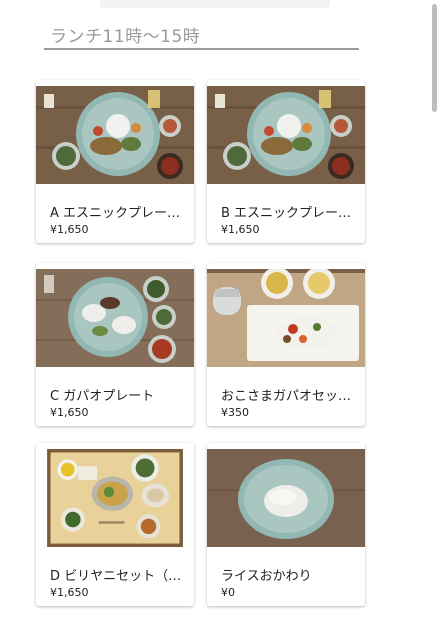 The width and height of the screenshot is (440, 640). I want to click on section-title: ランチ11時〜15時, so click(125, 37).